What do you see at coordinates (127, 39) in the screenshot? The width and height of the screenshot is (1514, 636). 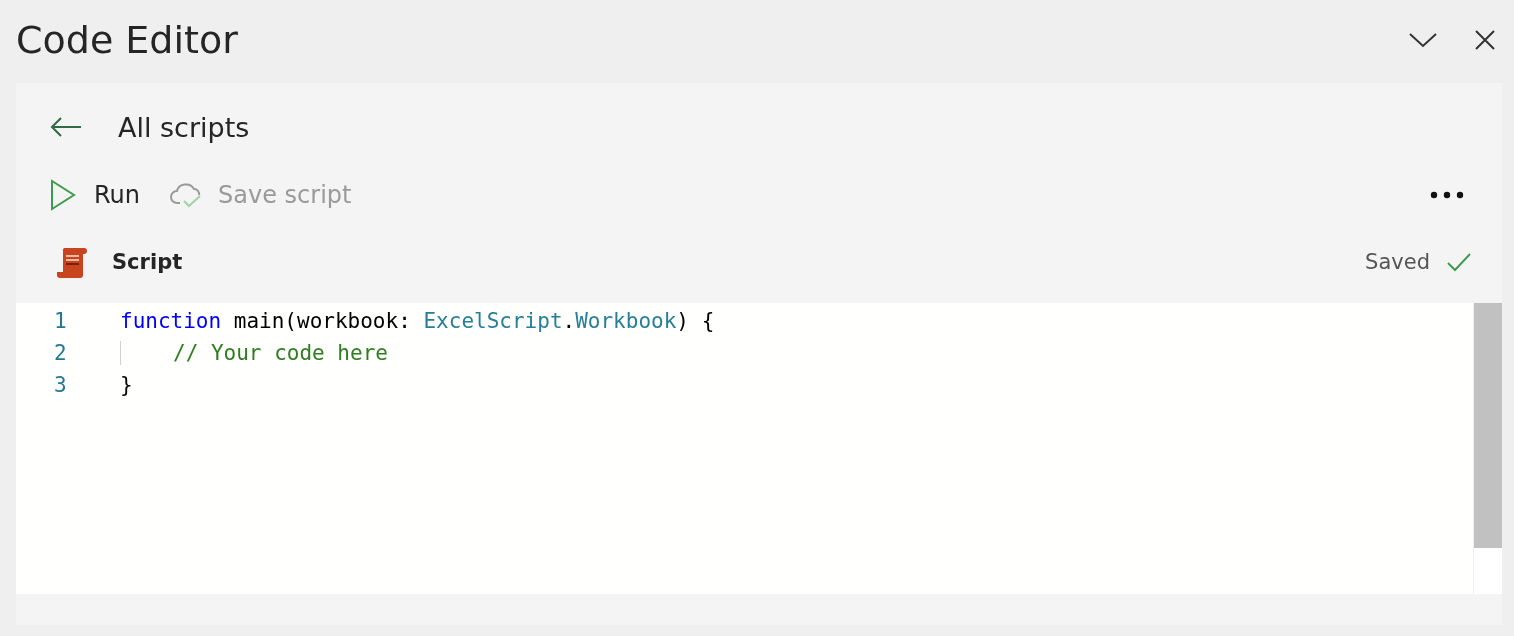 I see `window-title: Code Editor` at bounding box center [127, 39].